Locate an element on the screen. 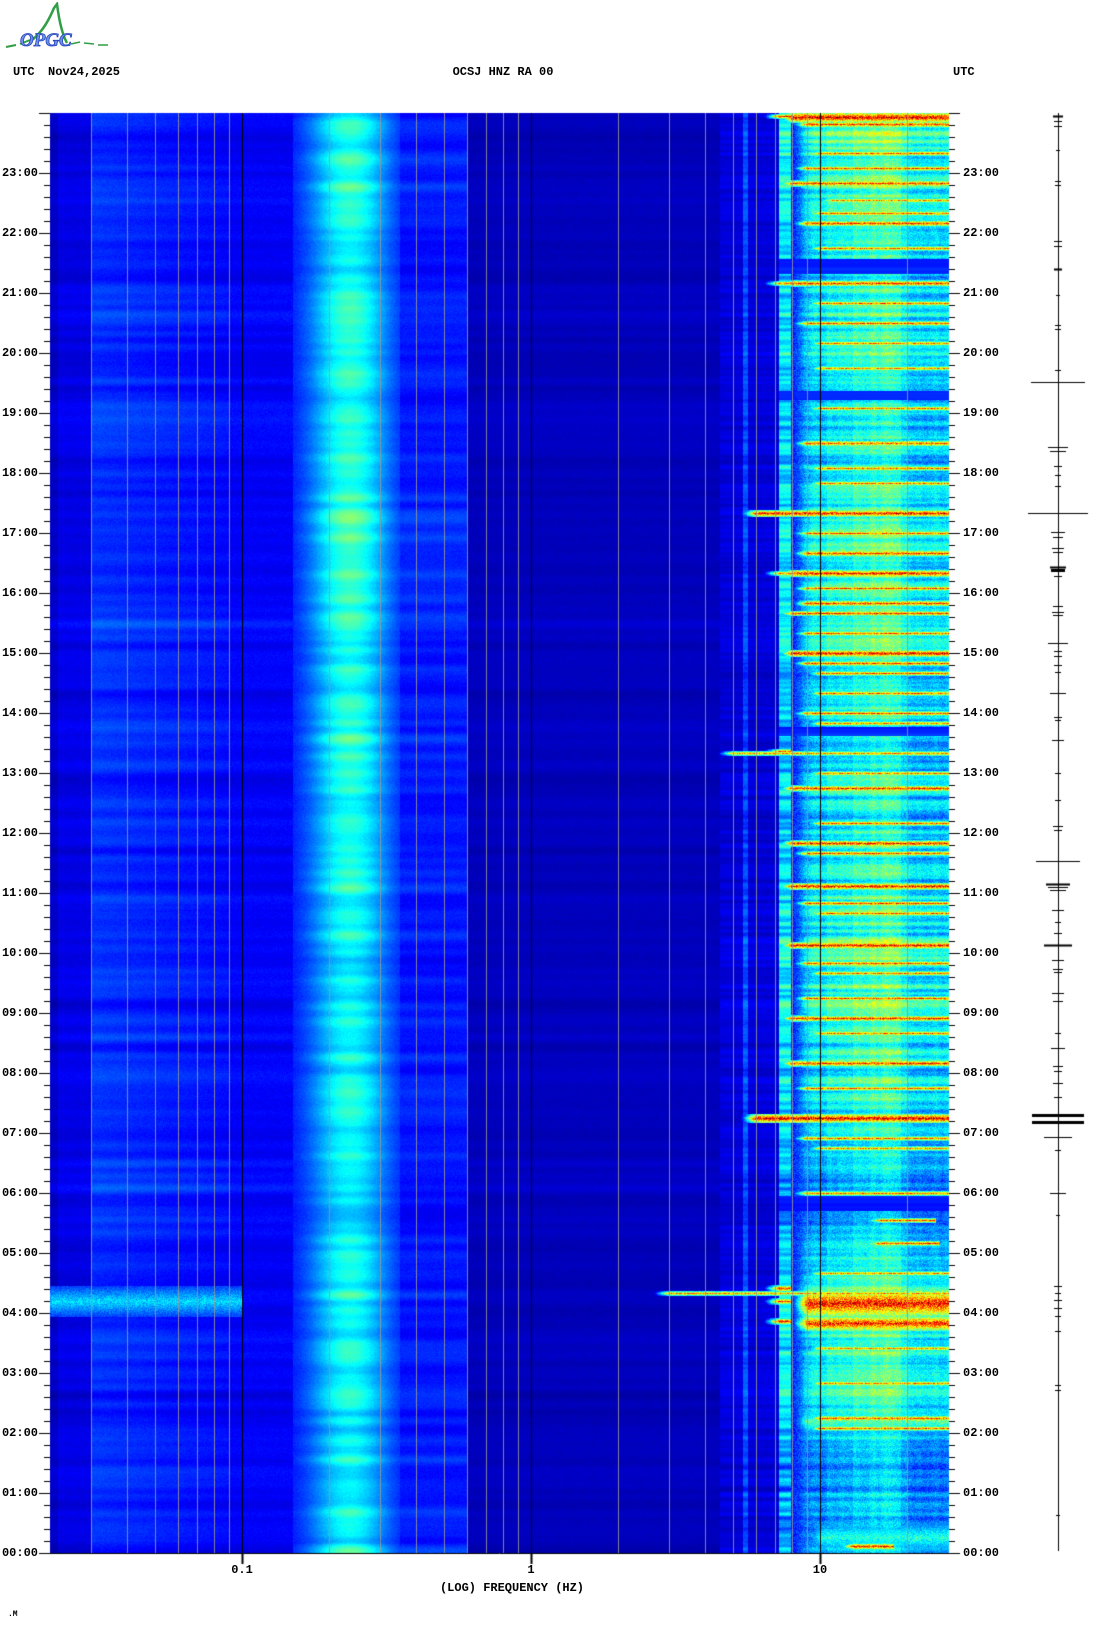  time-label-left: 10:00 is located at coordinates (19, 953).